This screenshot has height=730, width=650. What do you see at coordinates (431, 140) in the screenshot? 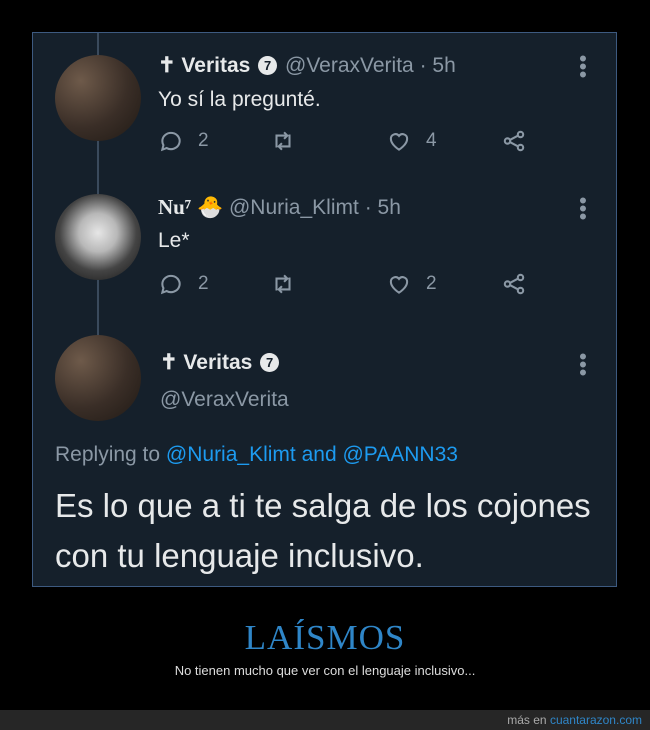
I see `like-count: 4` at bounding box center [431, 140].